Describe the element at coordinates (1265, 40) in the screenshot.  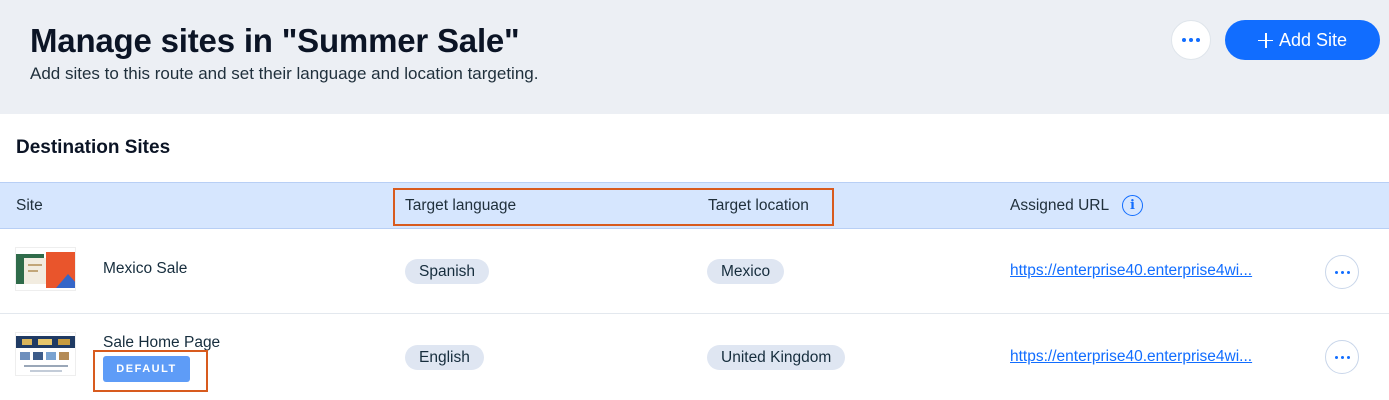
I see `plus-icon` at that location.